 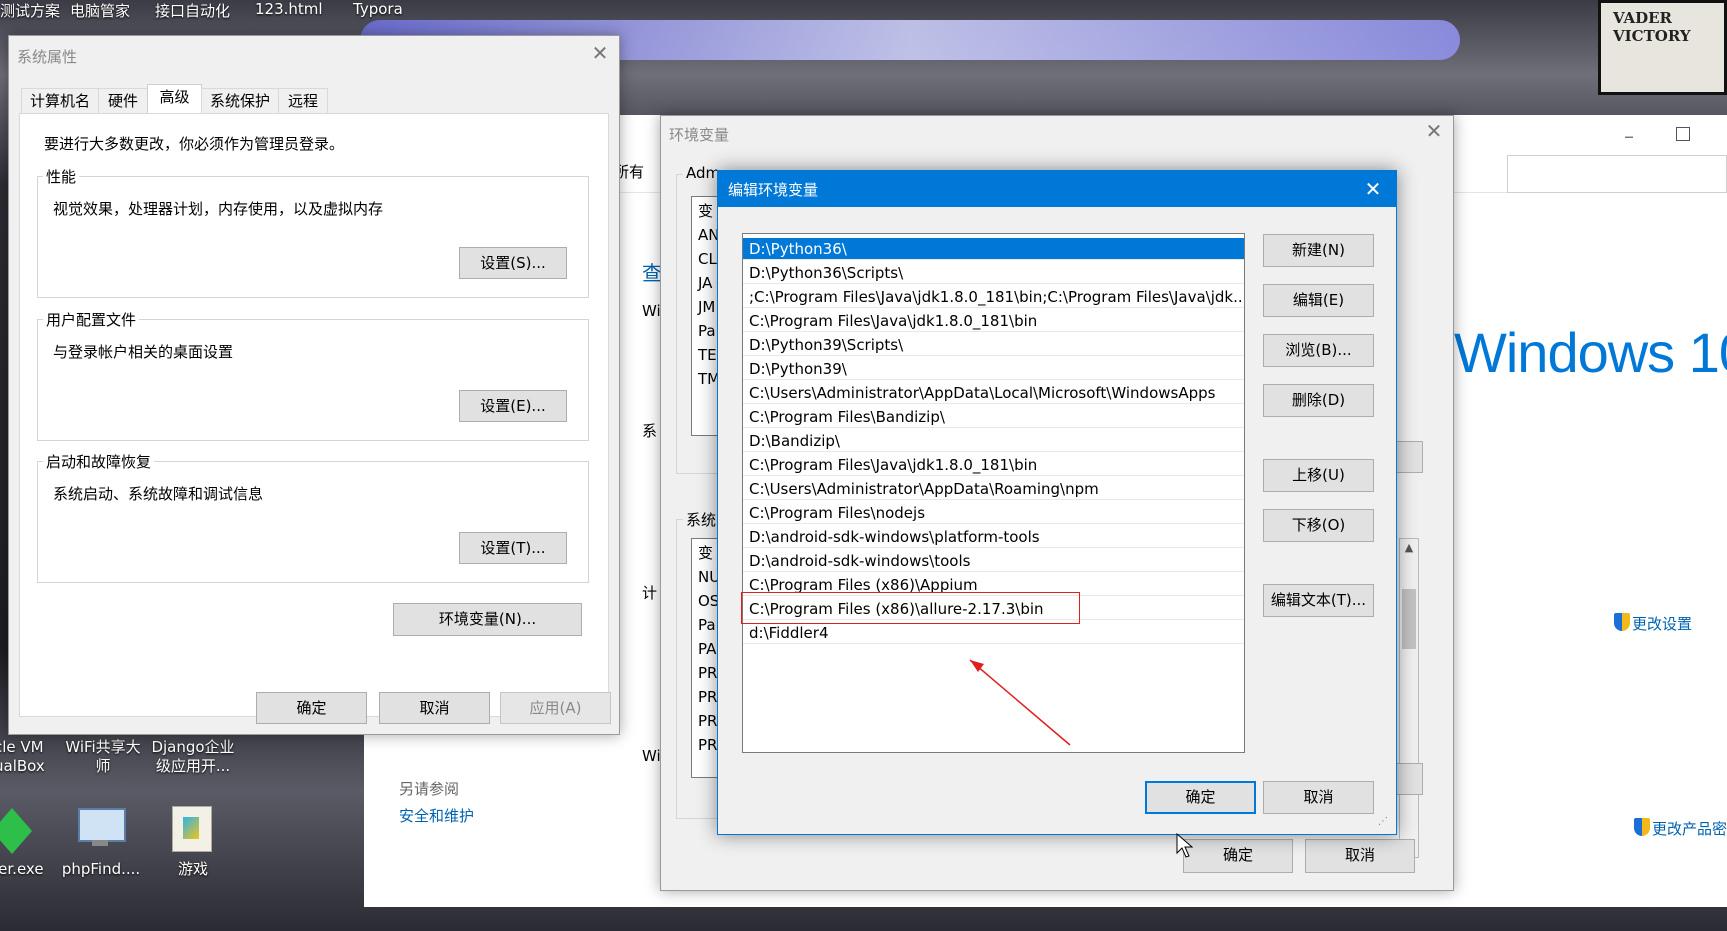 I want to click on path-list-item: D:\Python36\, so click(x=993, y=249).